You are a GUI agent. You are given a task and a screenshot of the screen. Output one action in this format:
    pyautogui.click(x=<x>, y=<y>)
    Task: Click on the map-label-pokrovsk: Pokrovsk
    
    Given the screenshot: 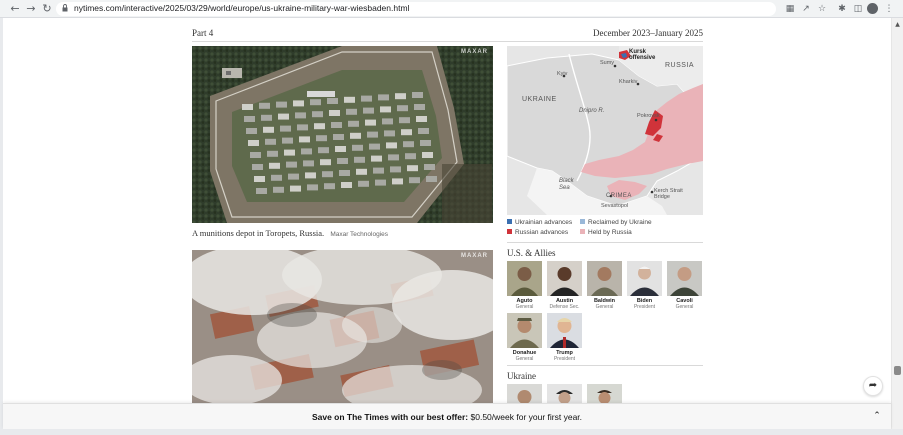 What is the action you would take?
    pyautogui.click(x=648, y=116)
    